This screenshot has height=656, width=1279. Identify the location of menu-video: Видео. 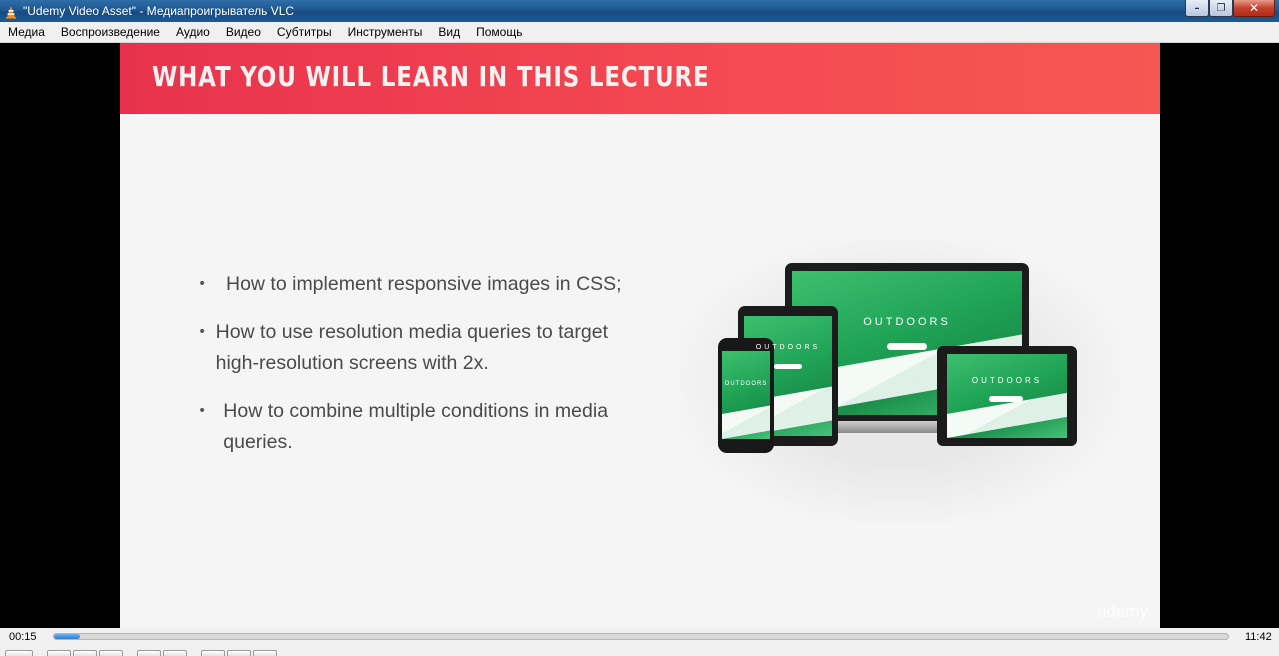
(243, 32).